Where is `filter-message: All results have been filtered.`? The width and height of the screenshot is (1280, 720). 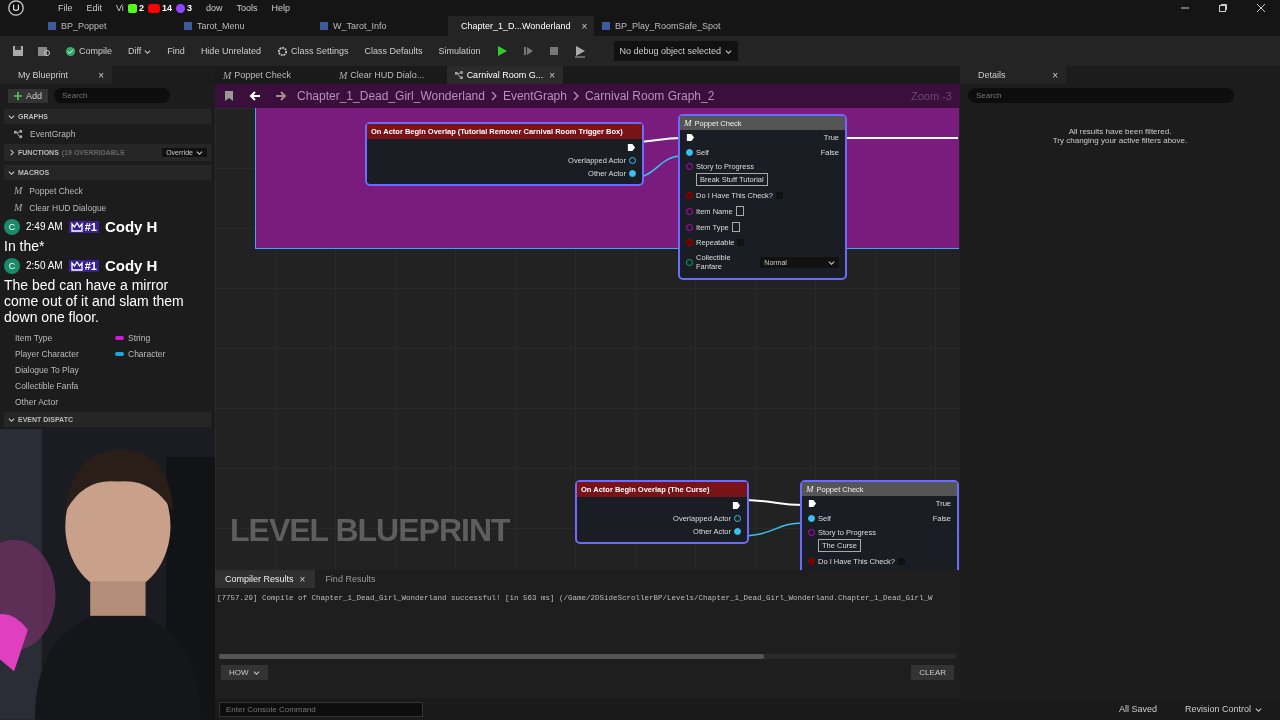 filter-message: All results have been filtered. is located at coordinates (1120, 131).